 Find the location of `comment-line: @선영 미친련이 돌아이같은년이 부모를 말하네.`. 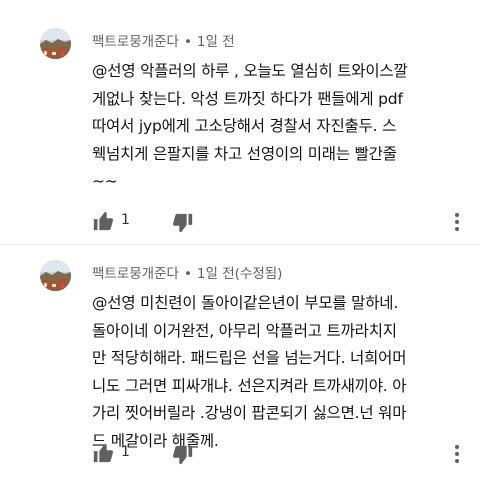

comment-line: @선영 미친련이 돌아이같은년이 부모를 말하네. is located at coordinates (245, 303).